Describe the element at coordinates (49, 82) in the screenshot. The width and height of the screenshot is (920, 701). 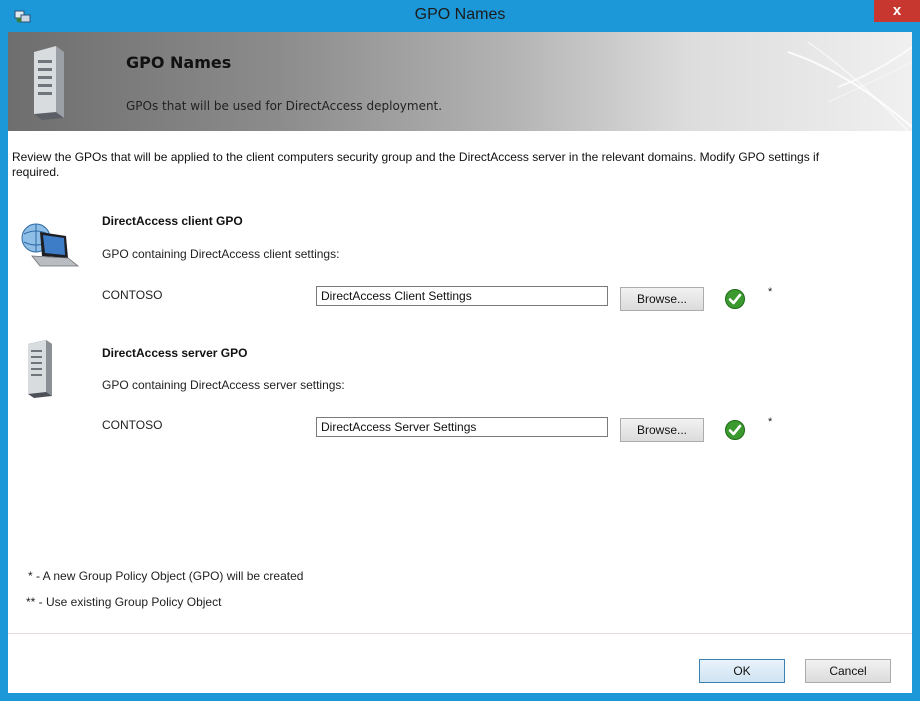
I see `server-icon` at that location.